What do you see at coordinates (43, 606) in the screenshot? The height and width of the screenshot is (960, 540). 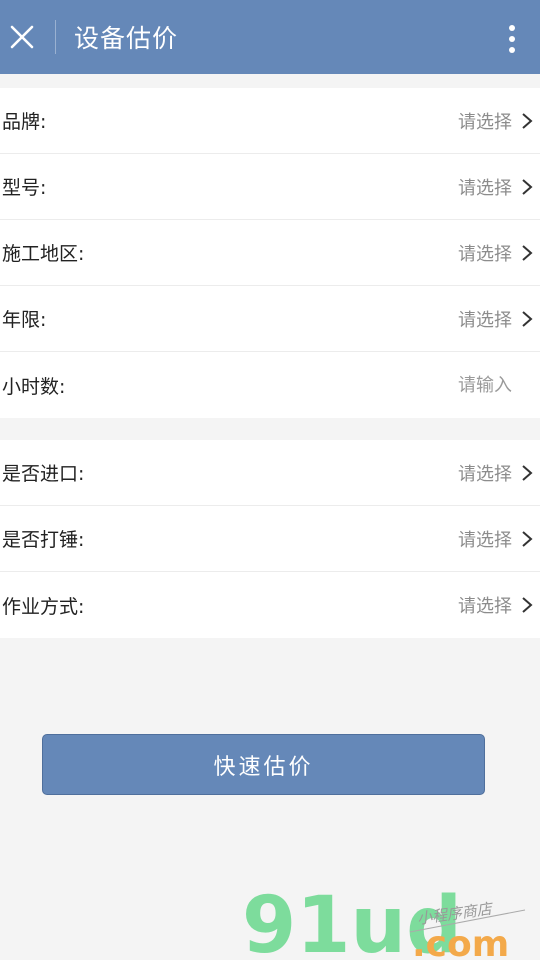 I see `row-label: 作业方式:` at bounding box center [43, 606].